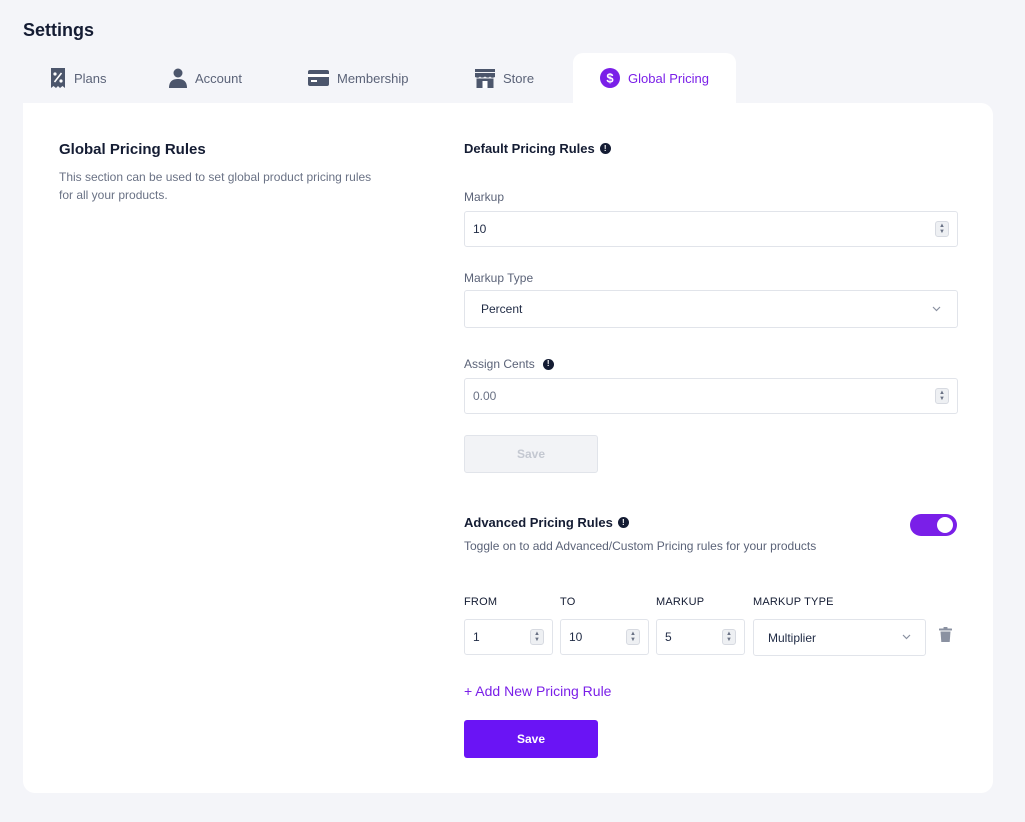 The image size is (1025, 822). I want to click on column-header-markup: MARKUP, so click(680, 602).